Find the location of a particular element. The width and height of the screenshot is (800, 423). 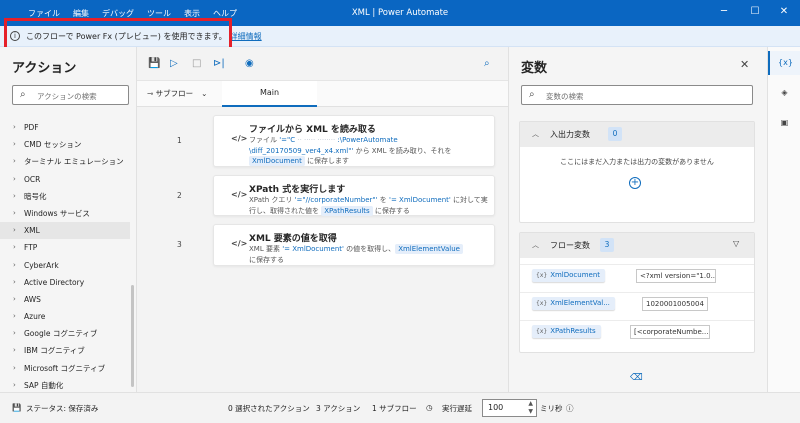

io-variables-title: 入出力変数 is located at coordinates (570, 134).